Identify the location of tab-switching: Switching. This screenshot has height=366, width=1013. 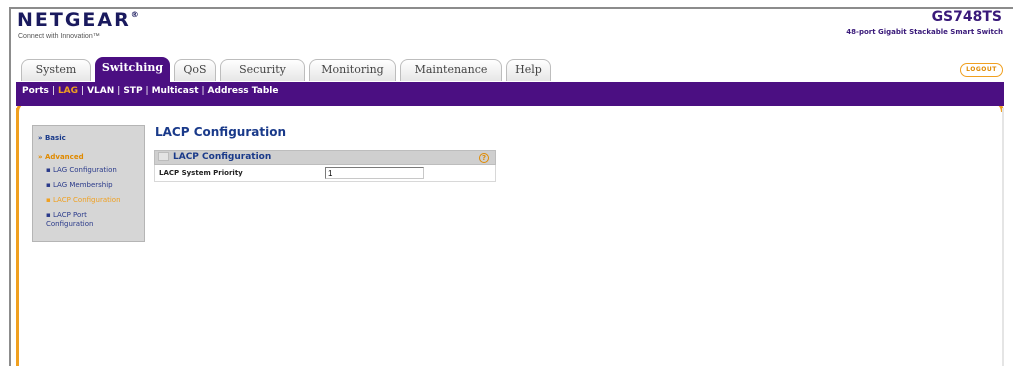
(132, 69).